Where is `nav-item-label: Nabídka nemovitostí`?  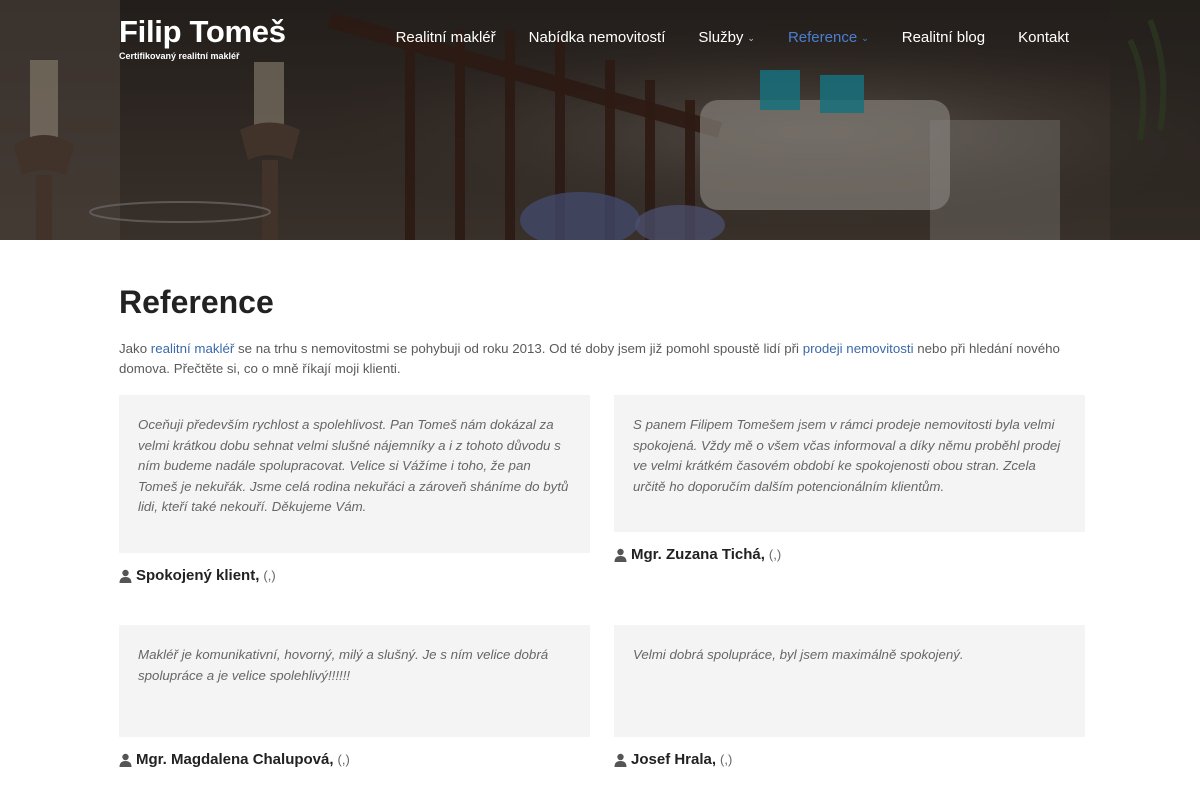 nav-item-label: Nabídka nemovitostí is located at coordinates (597, 37).